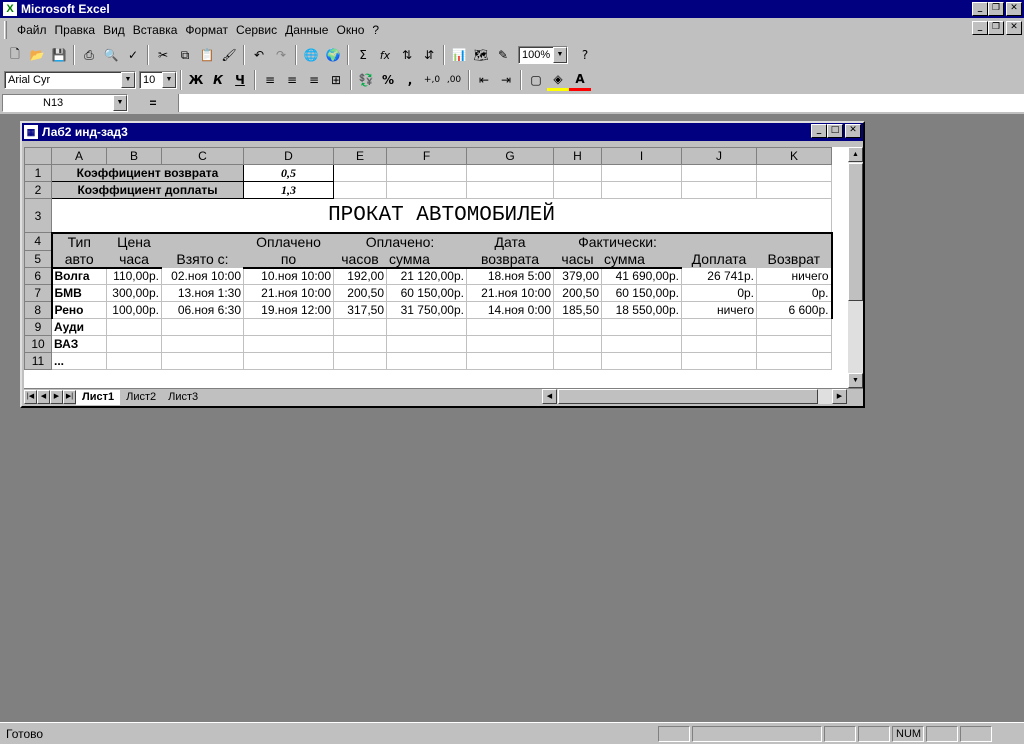 This screenshot has width=1024, height=744. What do you see at coordinates (202, 156) in the screenshot?
I see `col-header: C` at bounding box center [202, 156].